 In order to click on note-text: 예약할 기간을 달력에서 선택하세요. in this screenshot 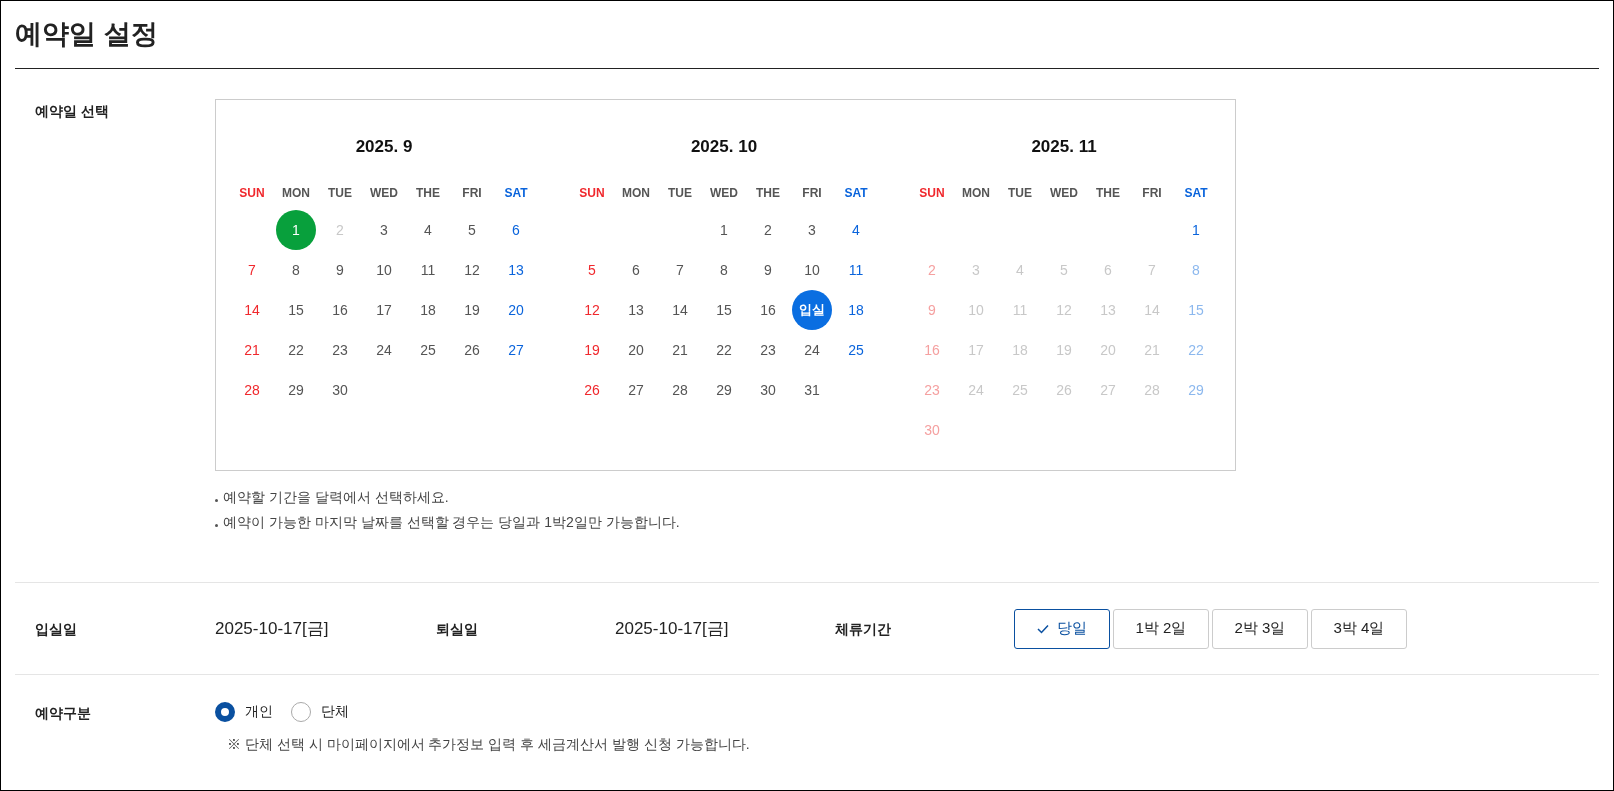, I will do `click(336, 497)`.